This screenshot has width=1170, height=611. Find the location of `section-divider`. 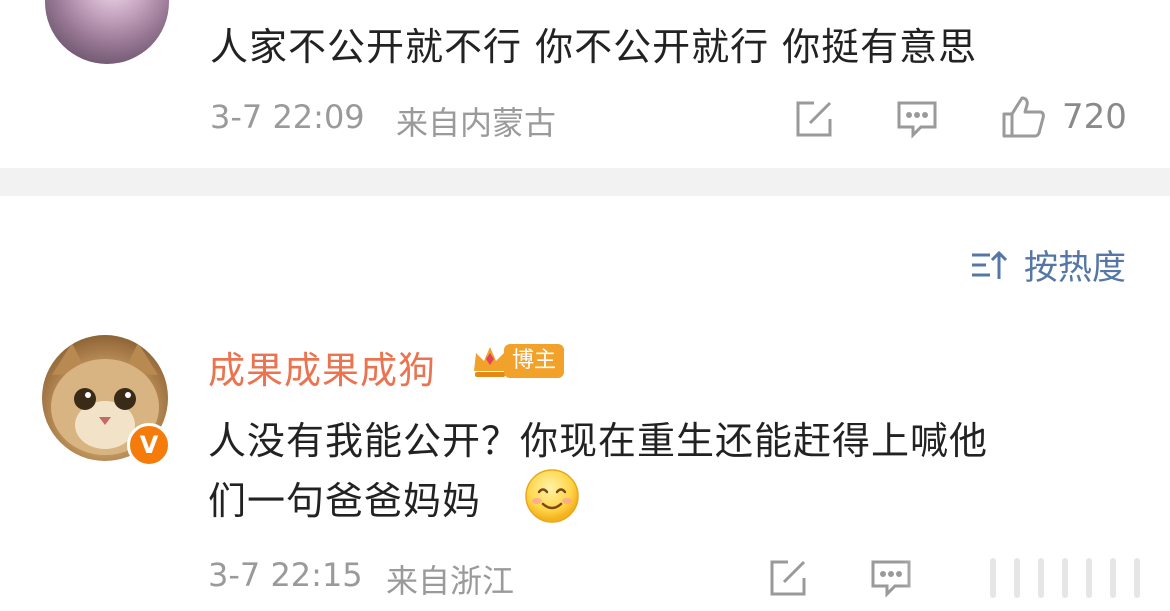

section-divider is located at coordinates (585, 182).